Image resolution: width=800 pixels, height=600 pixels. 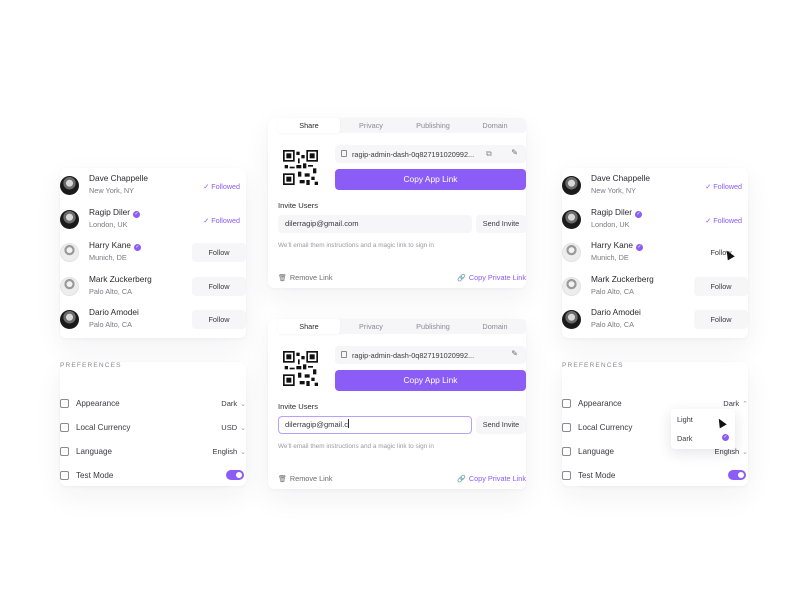 What do you see at coordinates (316, 424) in the screenshot?
I see `email-value: dilerragip@gmail.c` at bounding box center [316, 424].